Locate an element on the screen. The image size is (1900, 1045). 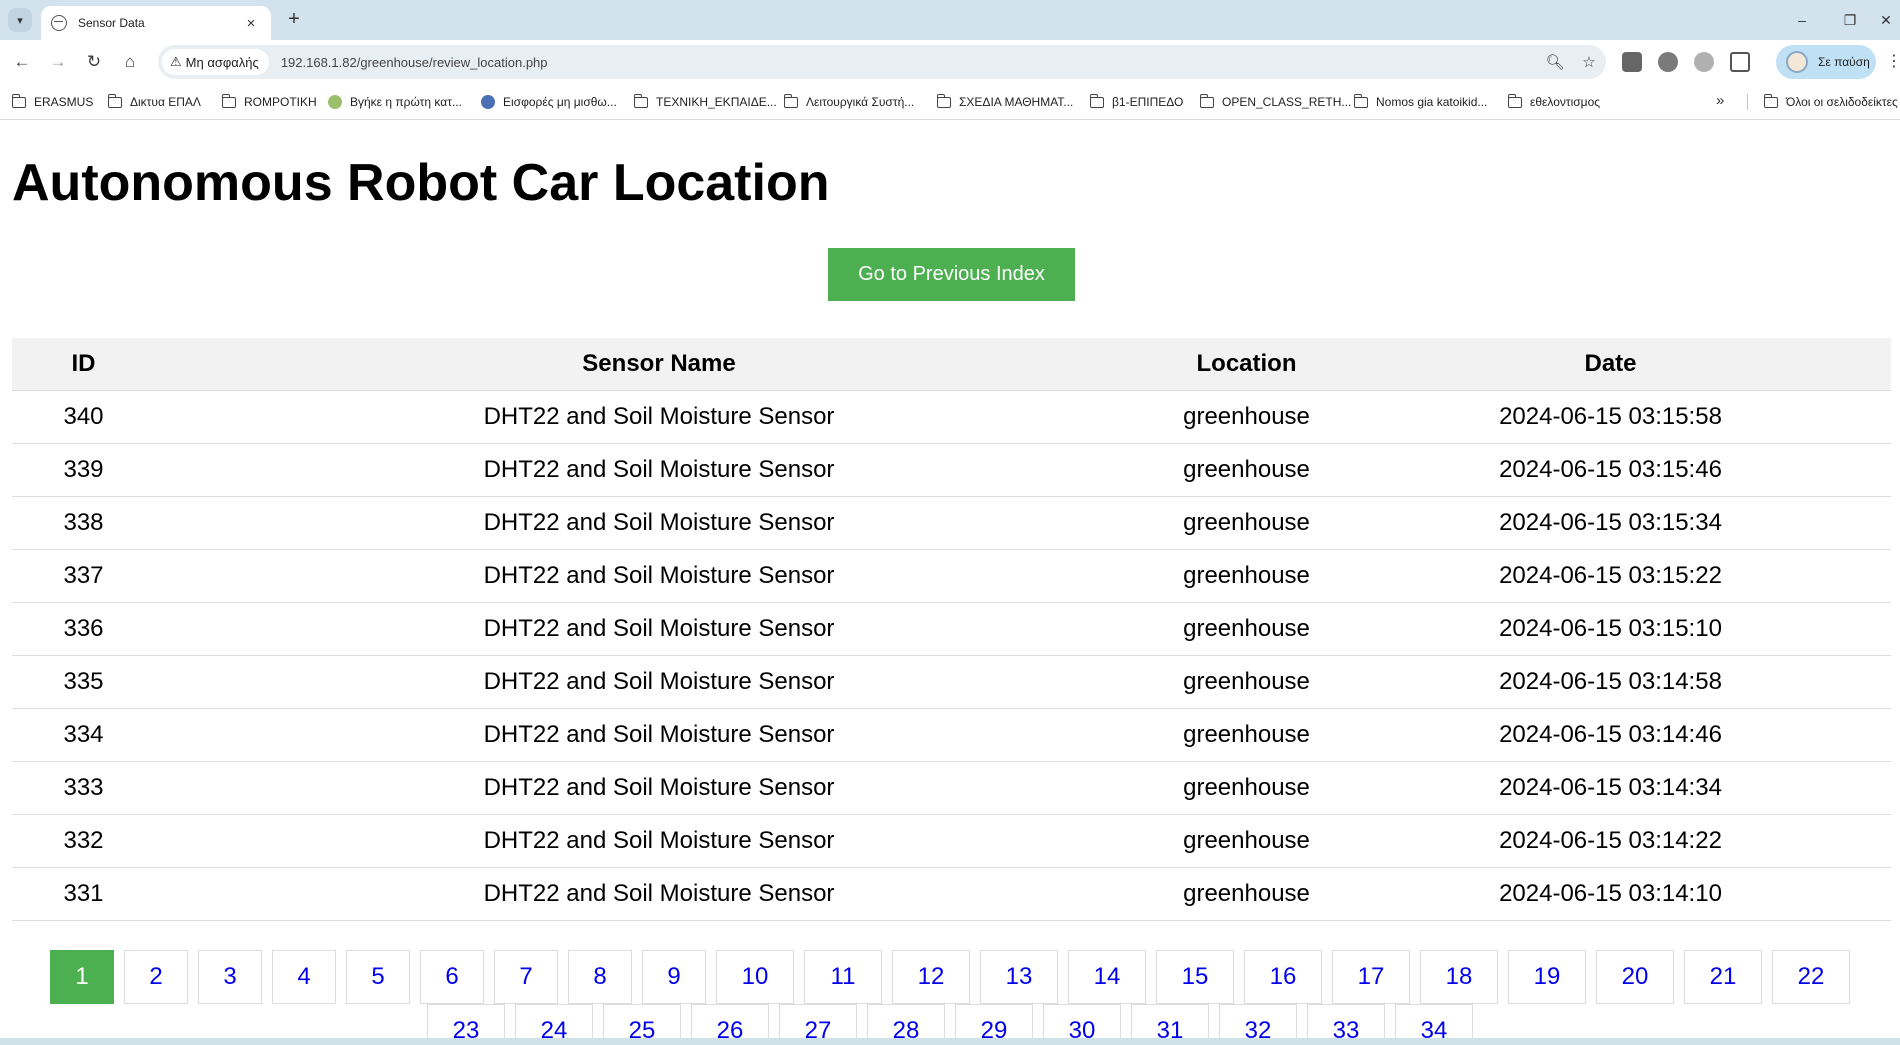
page-link-7: 7 is located at coordinates (526, 977).